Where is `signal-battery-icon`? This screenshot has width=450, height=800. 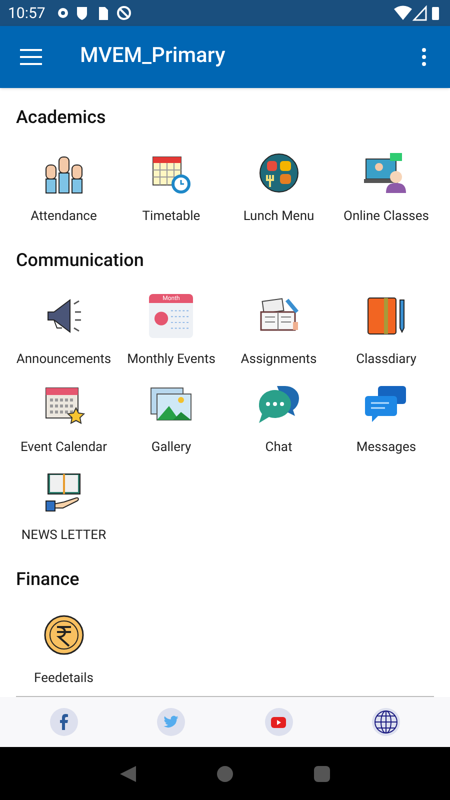 signal-battery-icon is located at coordinates (418, 13).